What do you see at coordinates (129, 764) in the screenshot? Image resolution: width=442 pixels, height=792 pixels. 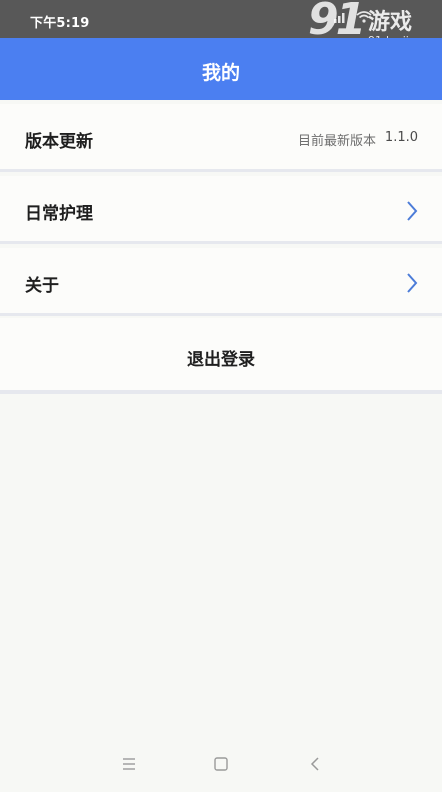 I see `menu-icon` at bounding box center [129, 764].